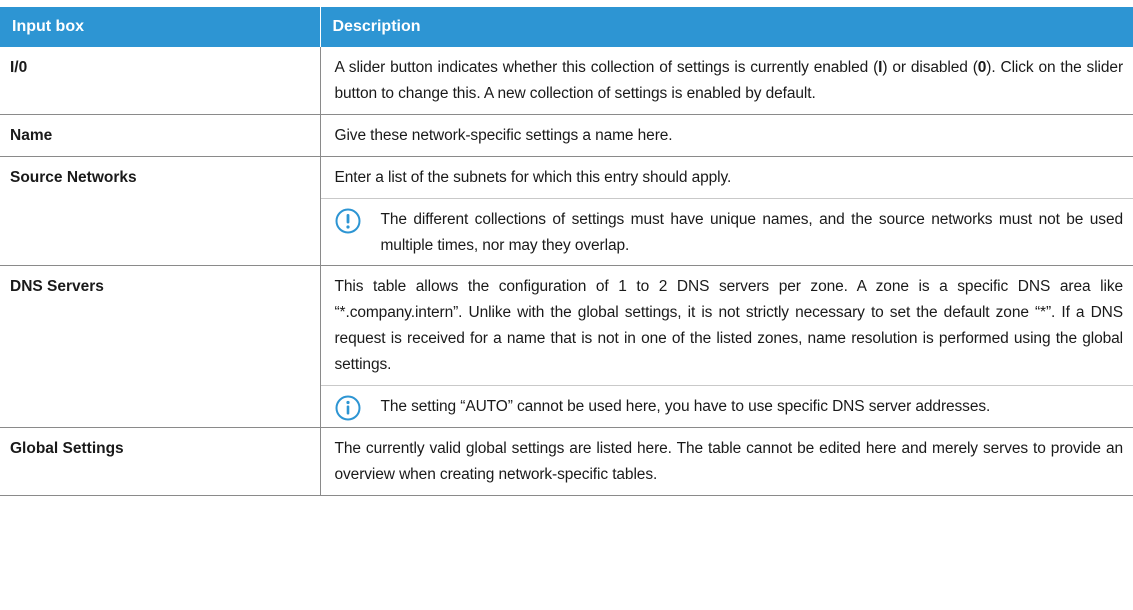 This screenshot has width=1133, height=610. Describe the element at coordinates (160, 27) in the screenshot. I see `header-input-box: Input box` at that location.